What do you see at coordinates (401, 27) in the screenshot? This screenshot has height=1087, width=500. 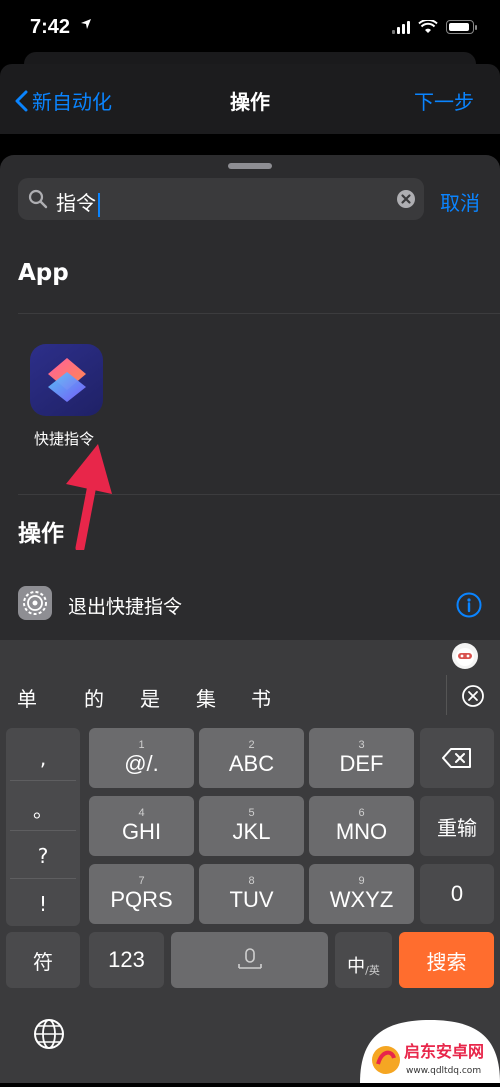 I see `cellular-signal-icon` at bounding box center [401, 27].